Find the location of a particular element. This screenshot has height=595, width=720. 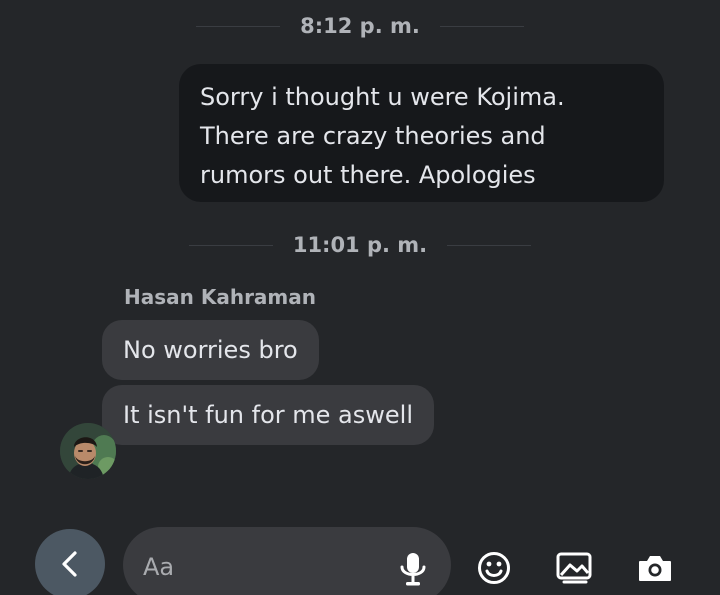

sender-name: Hasan Kahraman is located at coordinates (220, 297).